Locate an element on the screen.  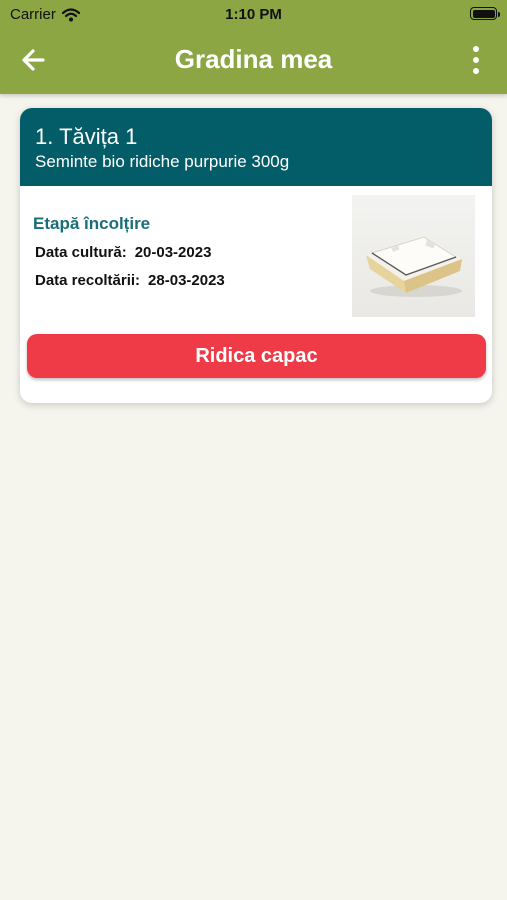
battery-tip is located at coordinates (499, 14).